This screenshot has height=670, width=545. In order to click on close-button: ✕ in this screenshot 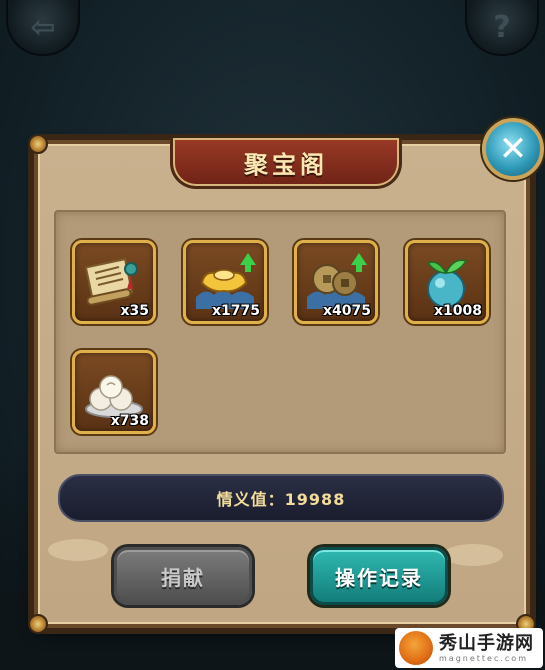, I will do `click(513, 149)`.